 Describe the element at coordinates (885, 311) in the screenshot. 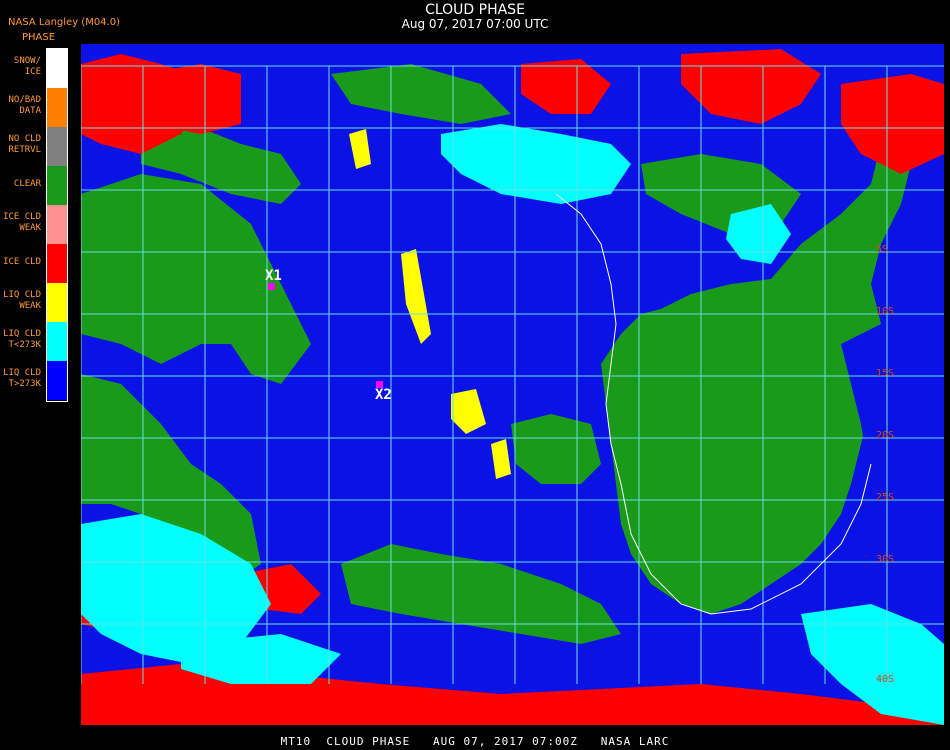

I see `lat-label-10s: 10S` at that location.